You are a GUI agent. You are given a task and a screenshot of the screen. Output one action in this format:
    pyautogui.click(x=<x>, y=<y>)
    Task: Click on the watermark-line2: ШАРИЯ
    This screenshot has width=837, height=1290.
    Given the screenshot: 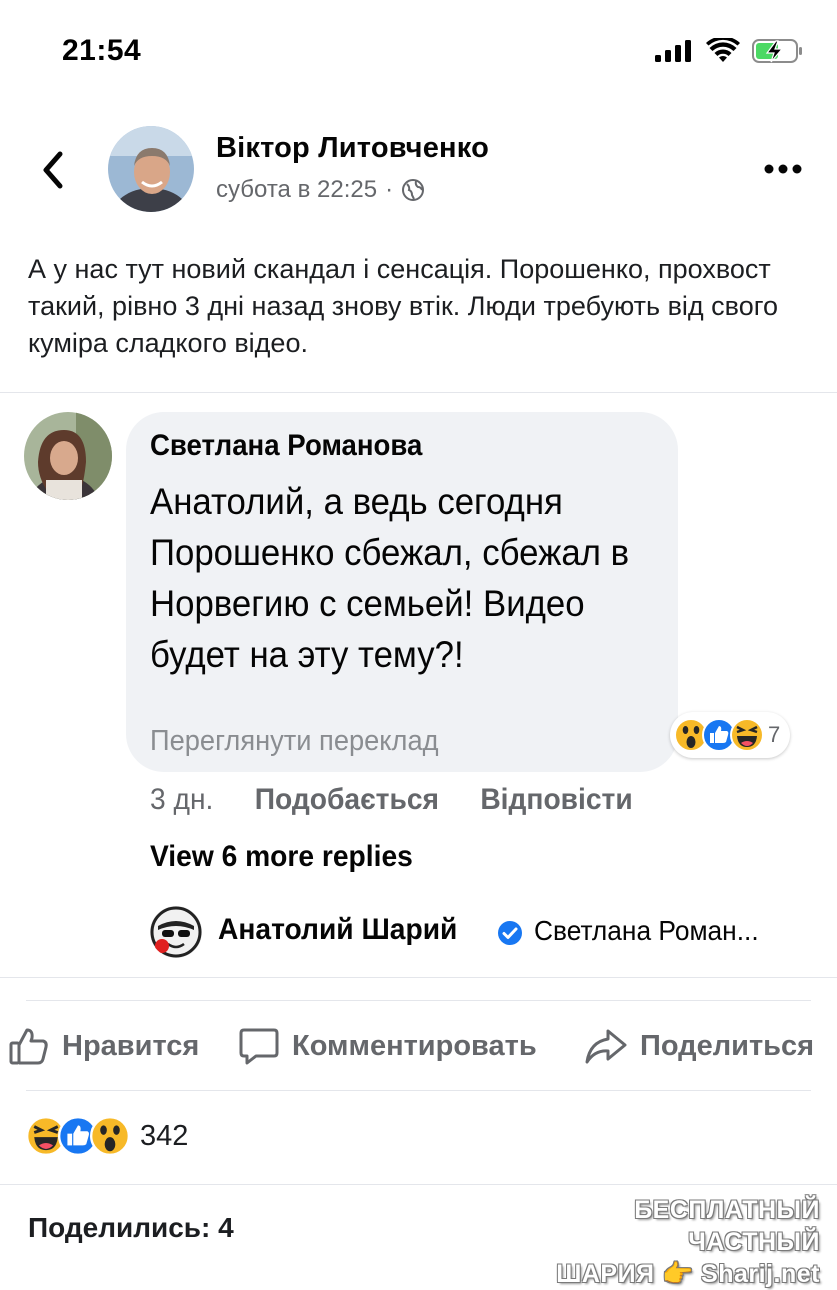 What is the action you would take?
    pyautogui.click(x=605, y=1274)
    